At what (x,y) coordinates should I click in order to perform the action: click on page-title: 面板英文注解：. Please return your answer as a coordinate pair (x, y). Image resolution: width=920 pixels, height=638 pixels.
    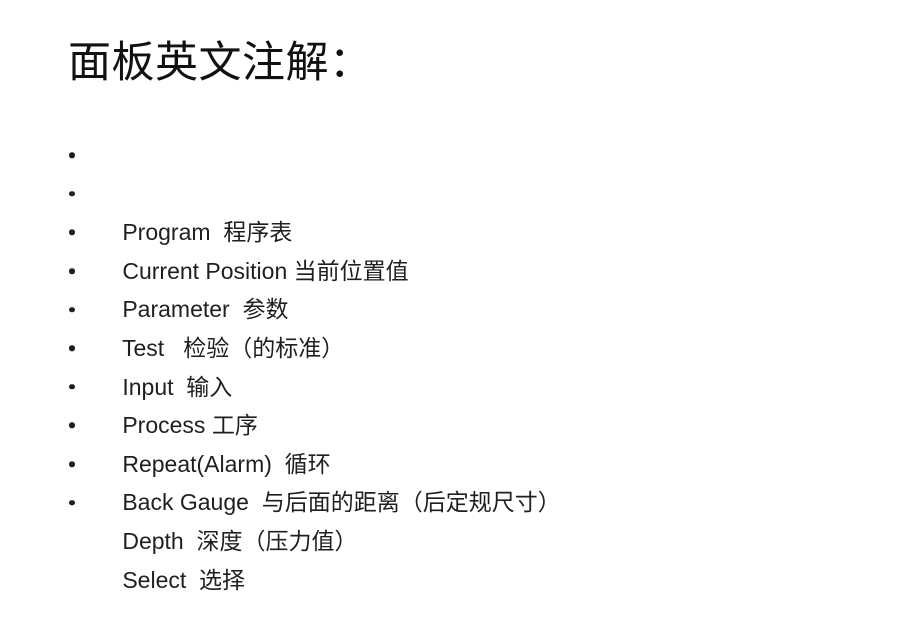
    Looking at the image, I should click on (220, 63).